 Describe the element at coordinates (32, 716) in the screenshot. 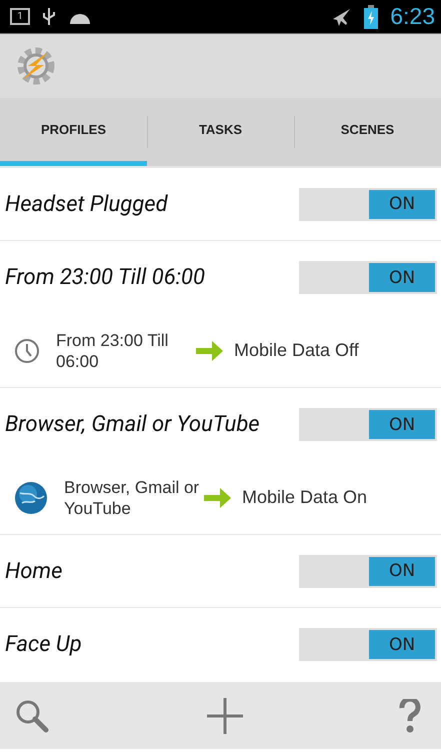

I see `search-button` at that location.